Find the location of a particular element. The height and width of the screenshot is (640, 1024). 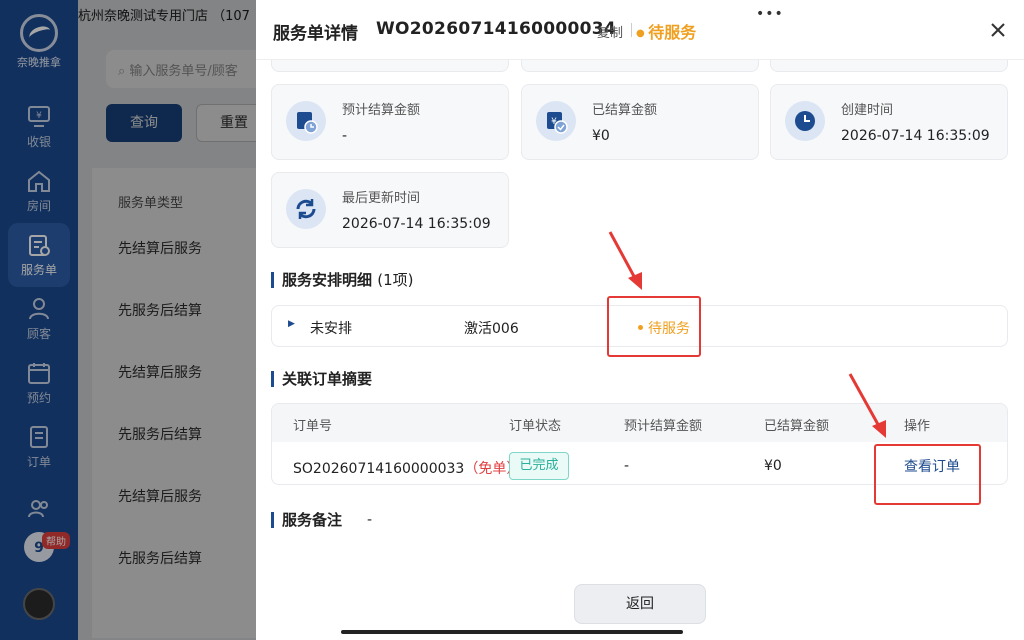

arrangement-section-title: 服务安排明细 (1项) is located at coordinates (342, 280).